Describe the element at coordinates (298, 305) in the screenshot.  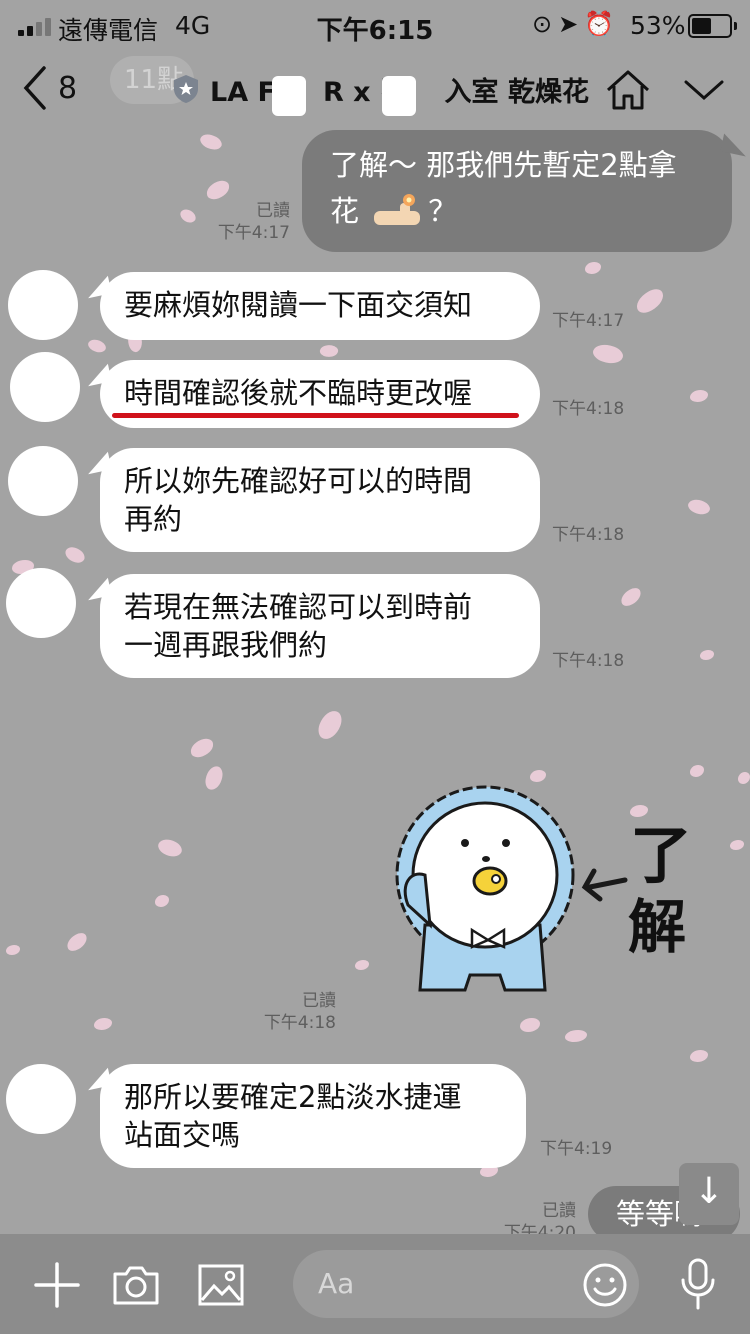
I see `message-text: 要麻煩妳閱讀一下面交須知` at that location.